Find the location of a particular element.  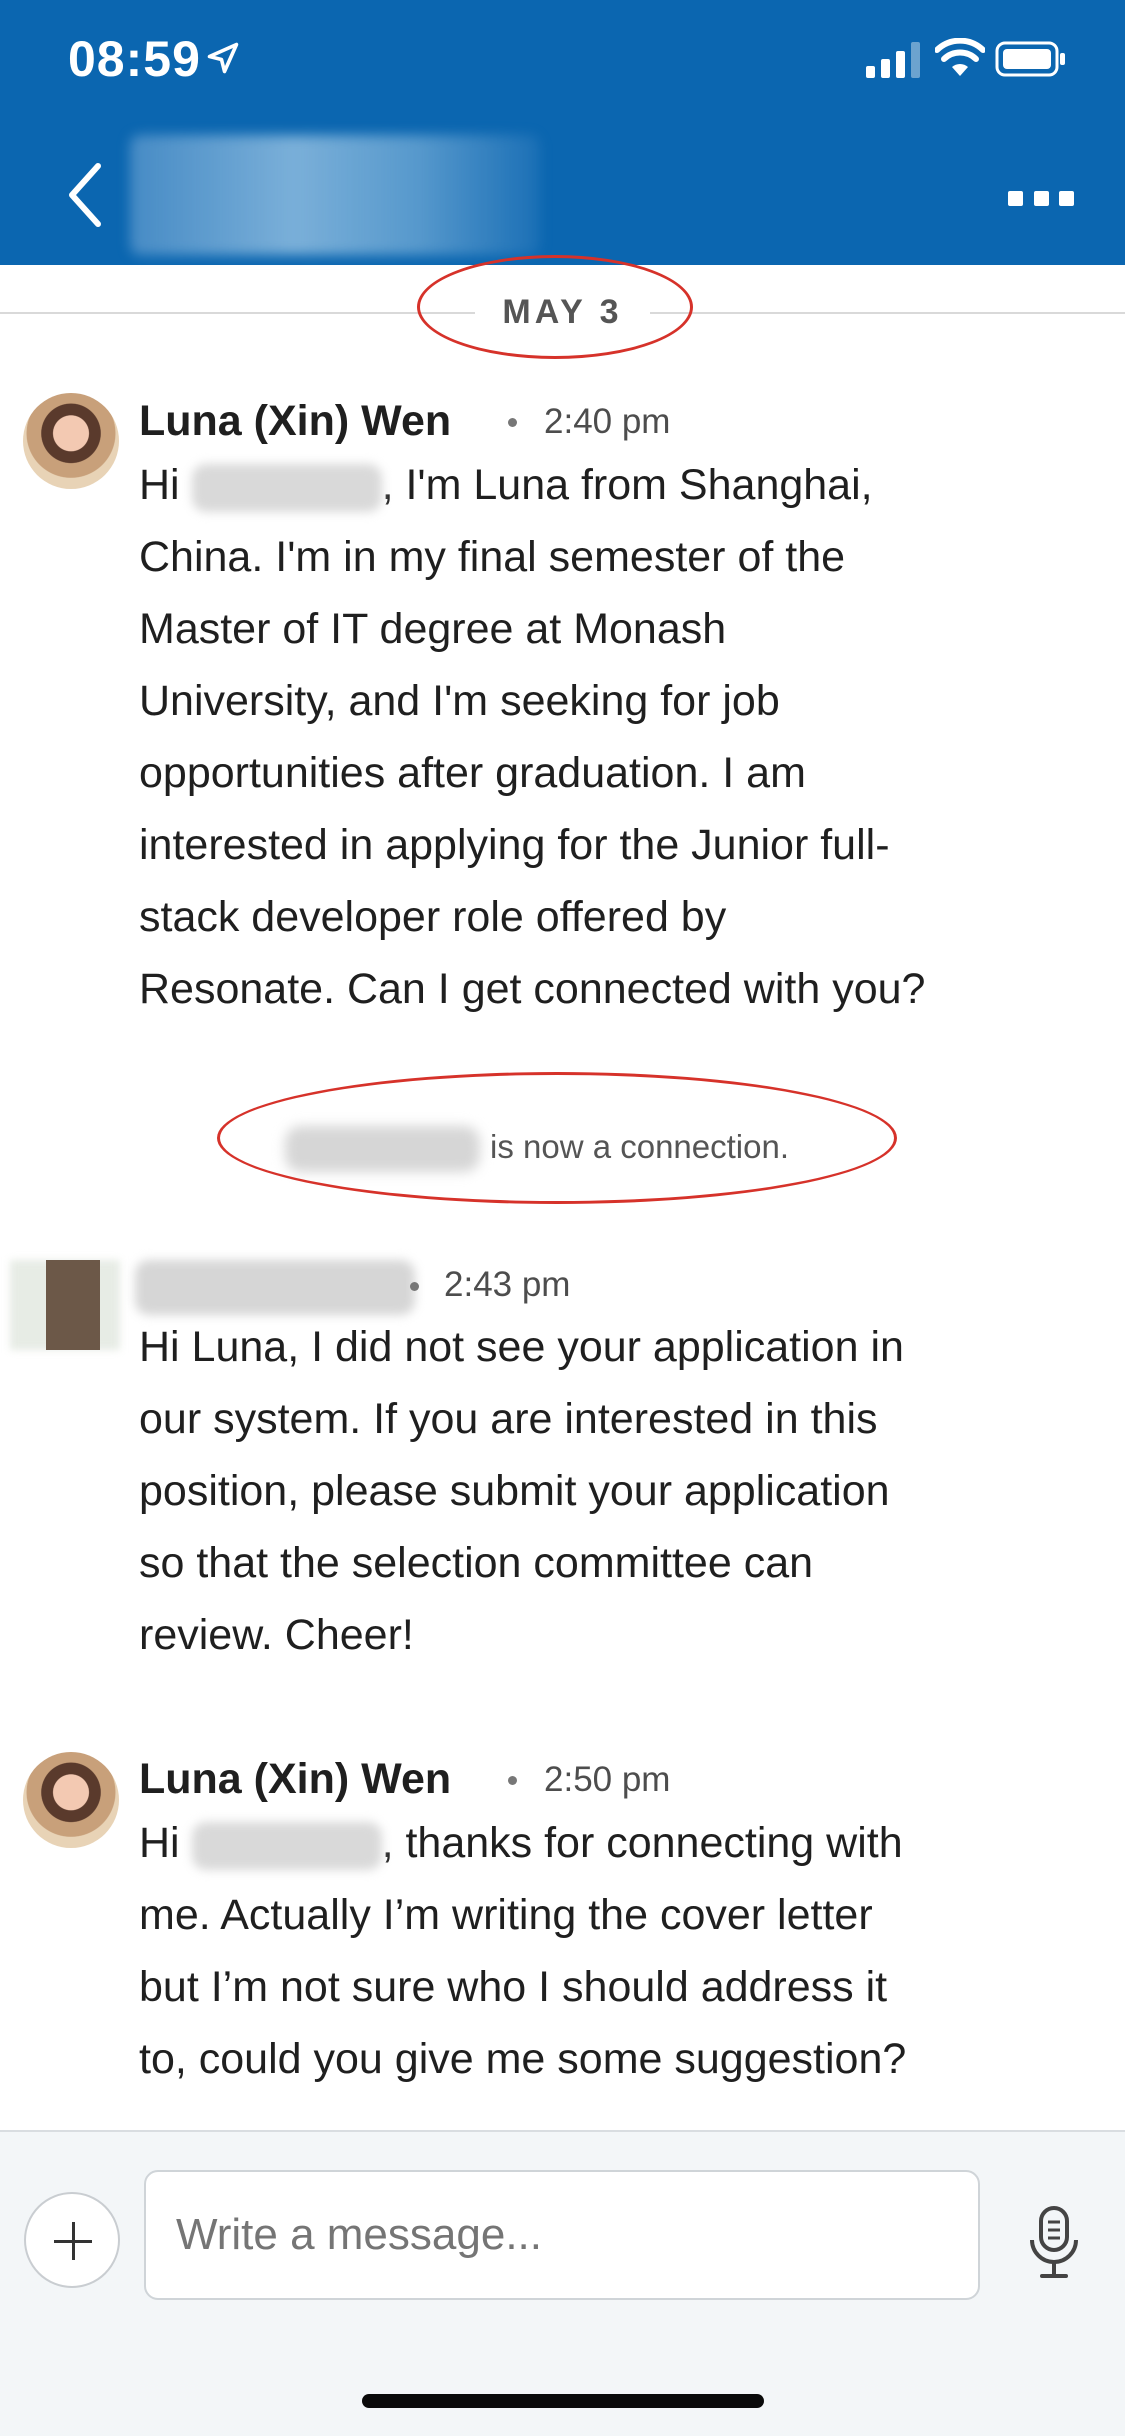

message-line: so that the selection committee can is located at coordinates (476, 1563).